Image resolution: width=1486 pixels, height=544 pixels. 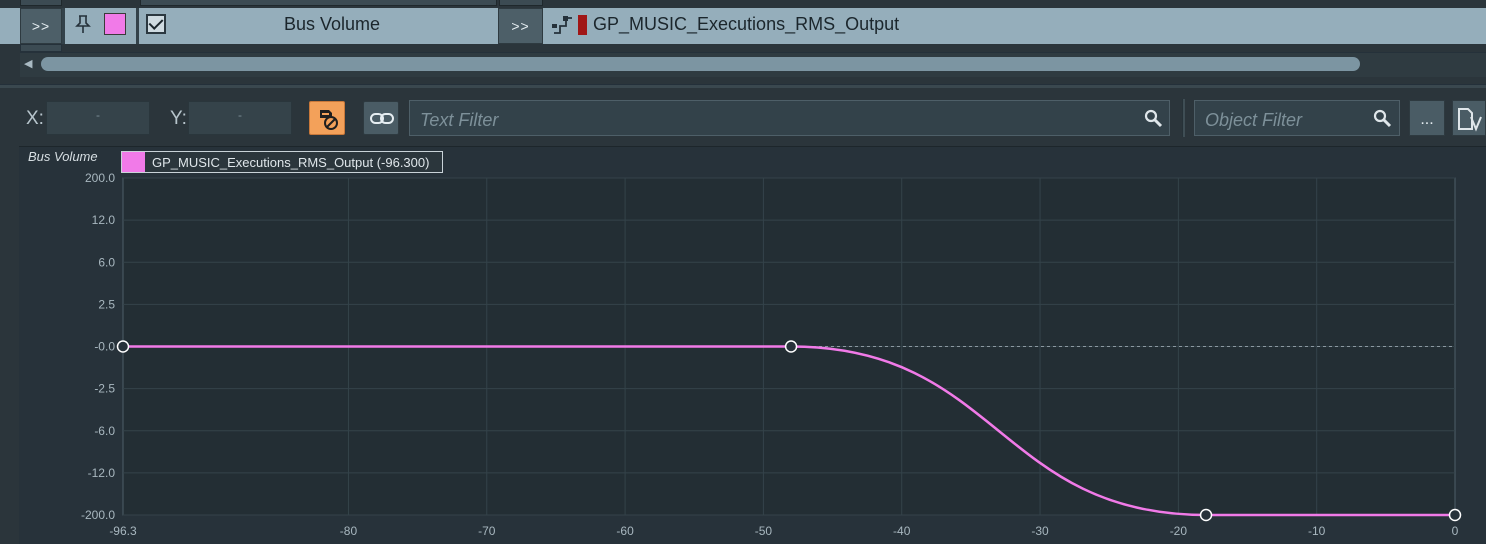 I want to click on y-tick-label: -6.0, so click(x=104, y=431).